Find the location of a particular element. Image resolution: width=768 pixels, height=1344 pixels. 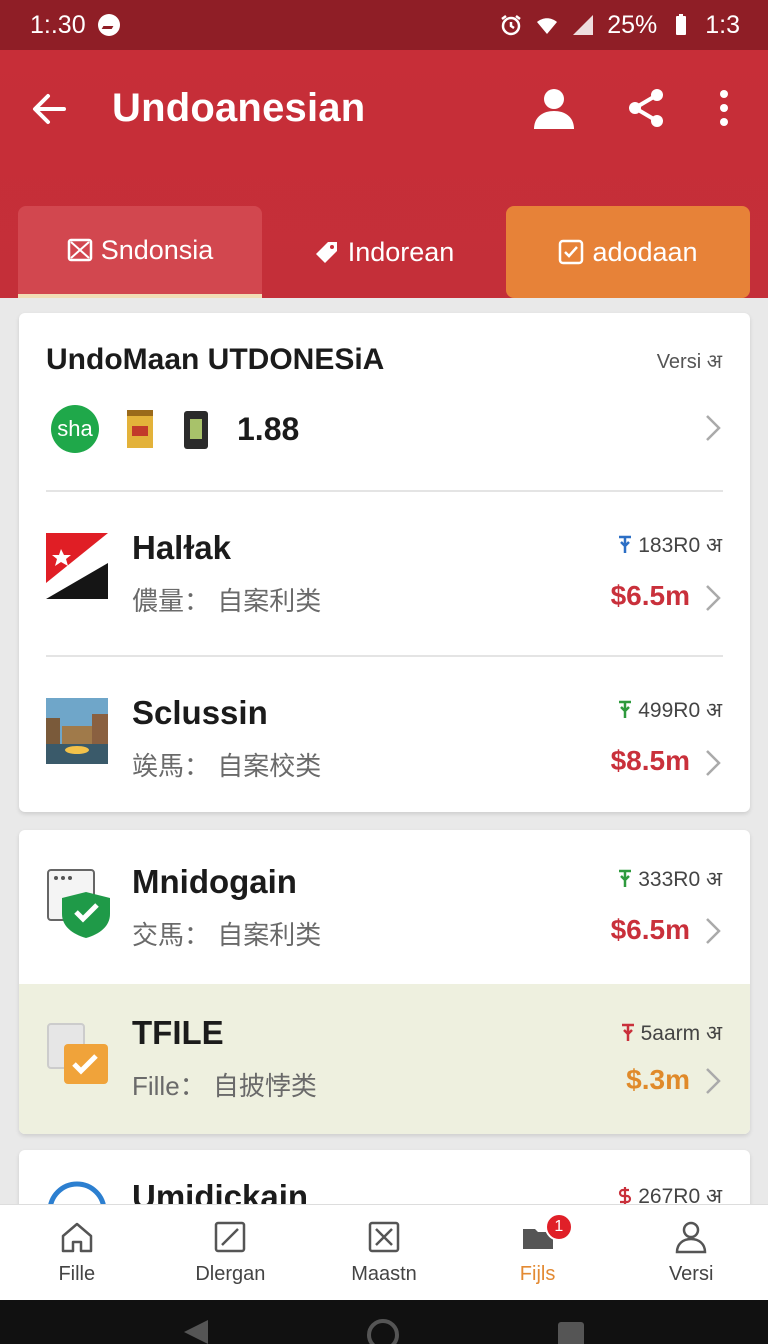

nav-item-dlergan: Dlergan is located at coordinates (231, 1252).